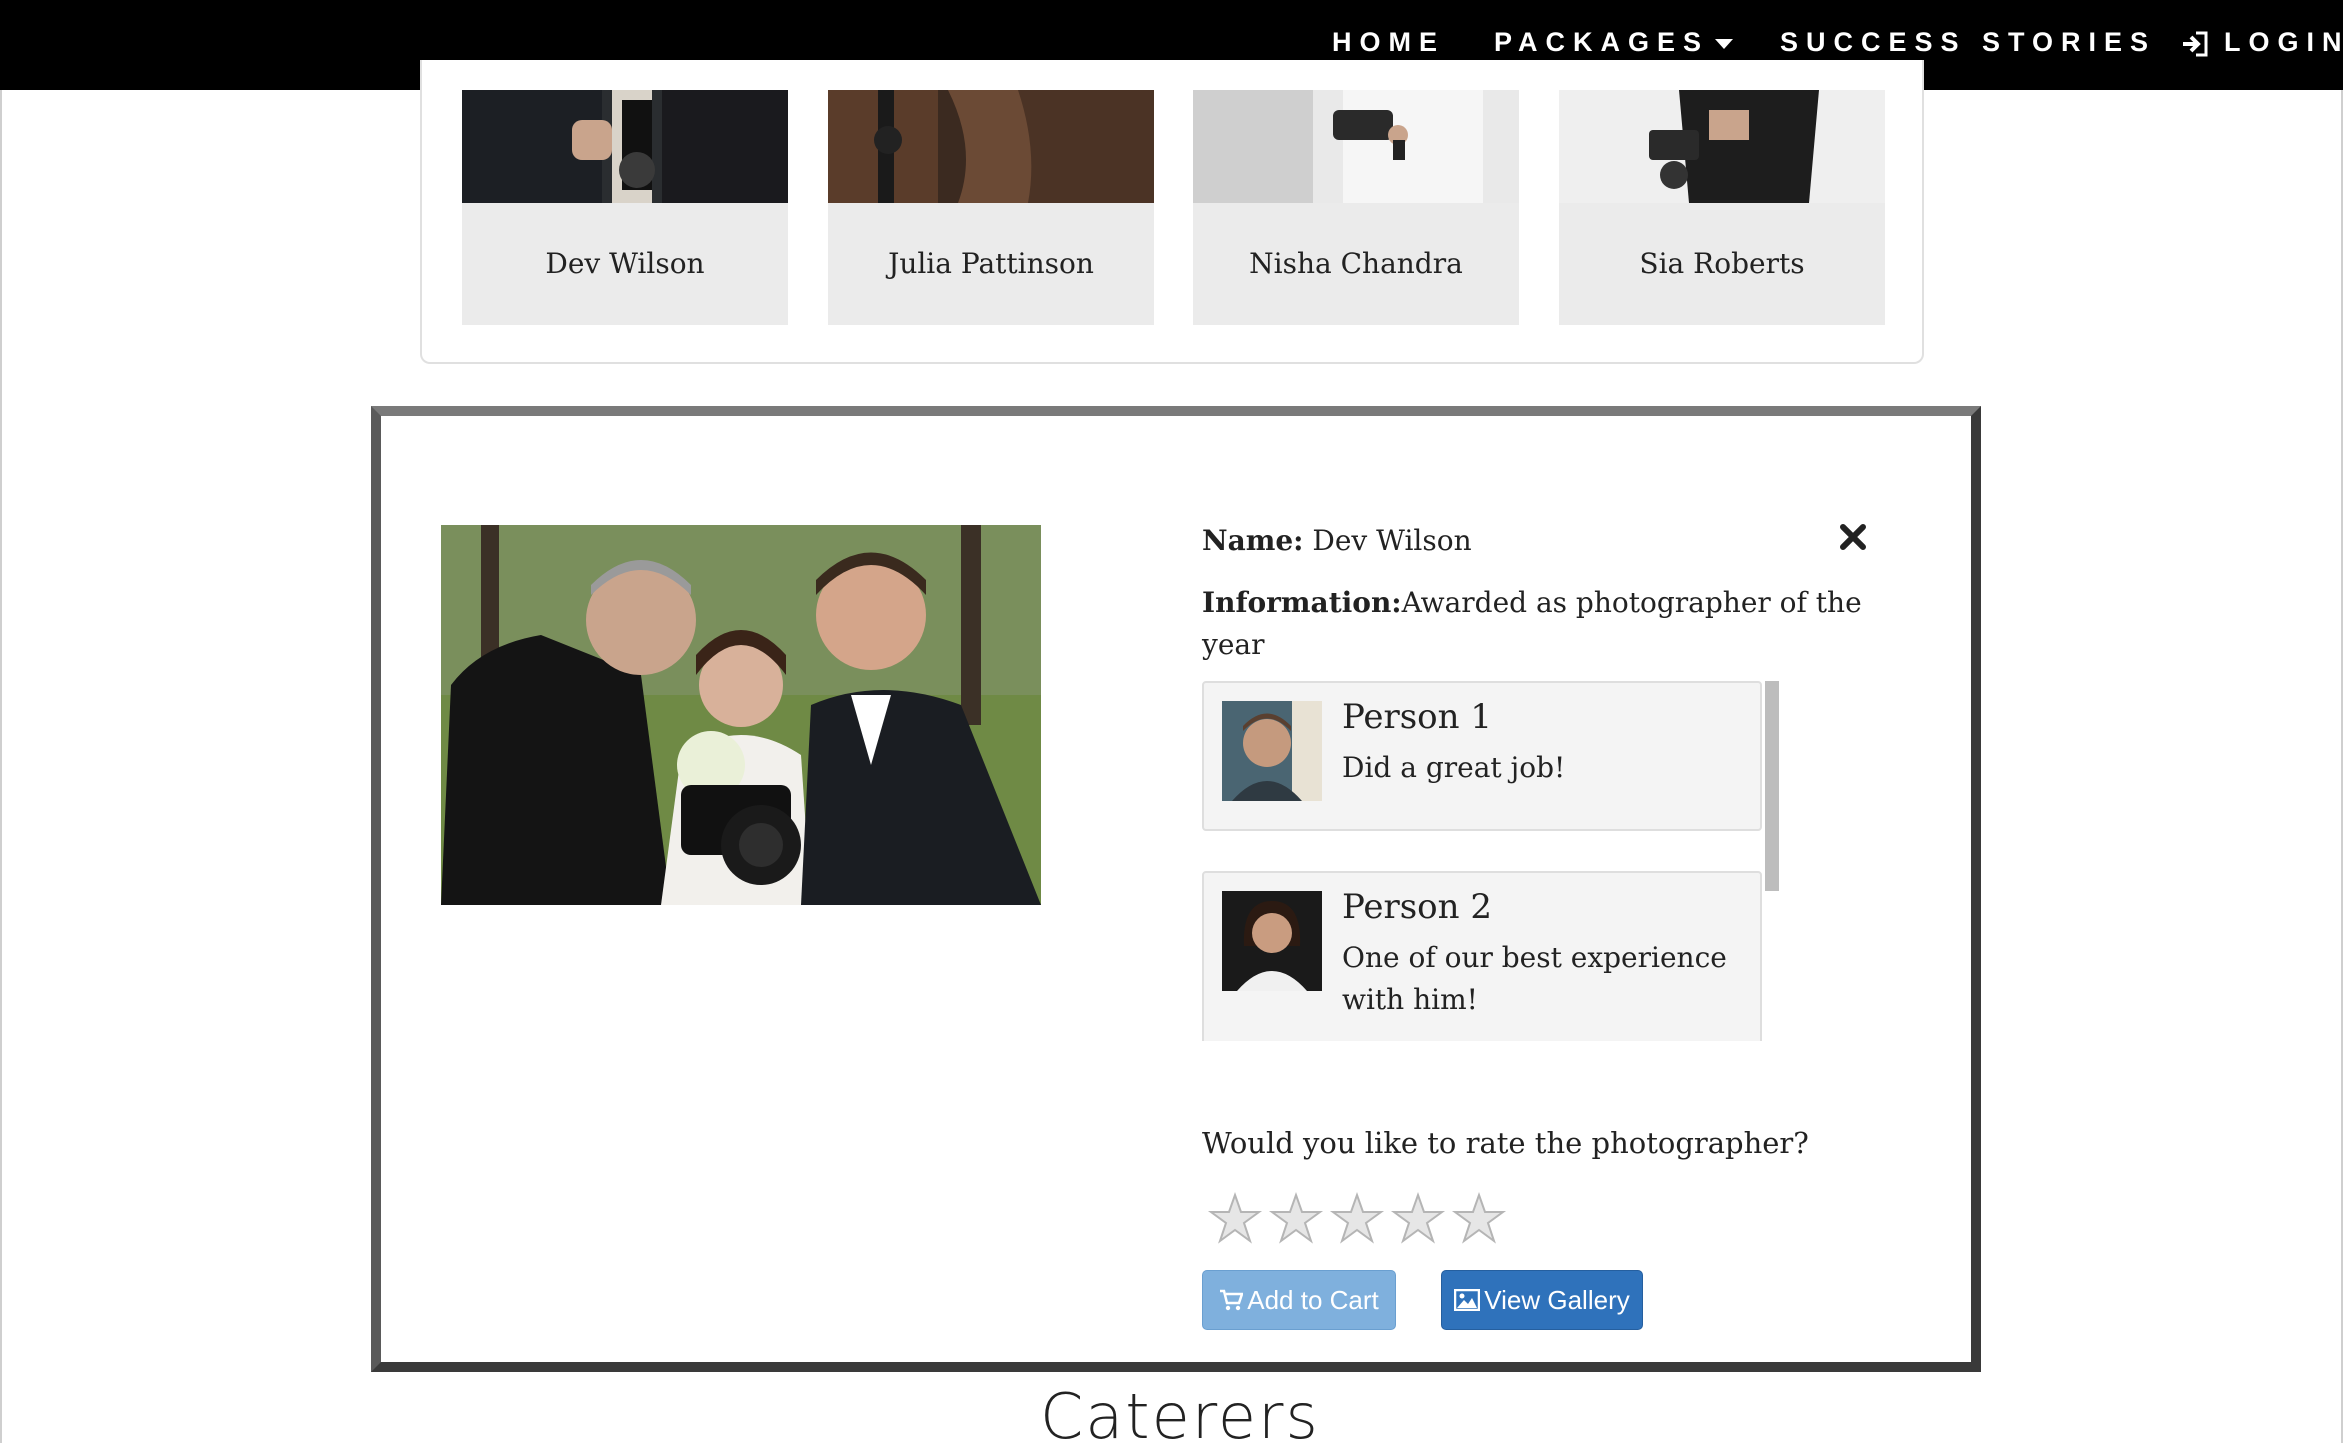  What do you see at coordinates (2283, 42) in the screenshot?
I see `nav-login-label: LOGIN` at bounding box center [2283, 42].